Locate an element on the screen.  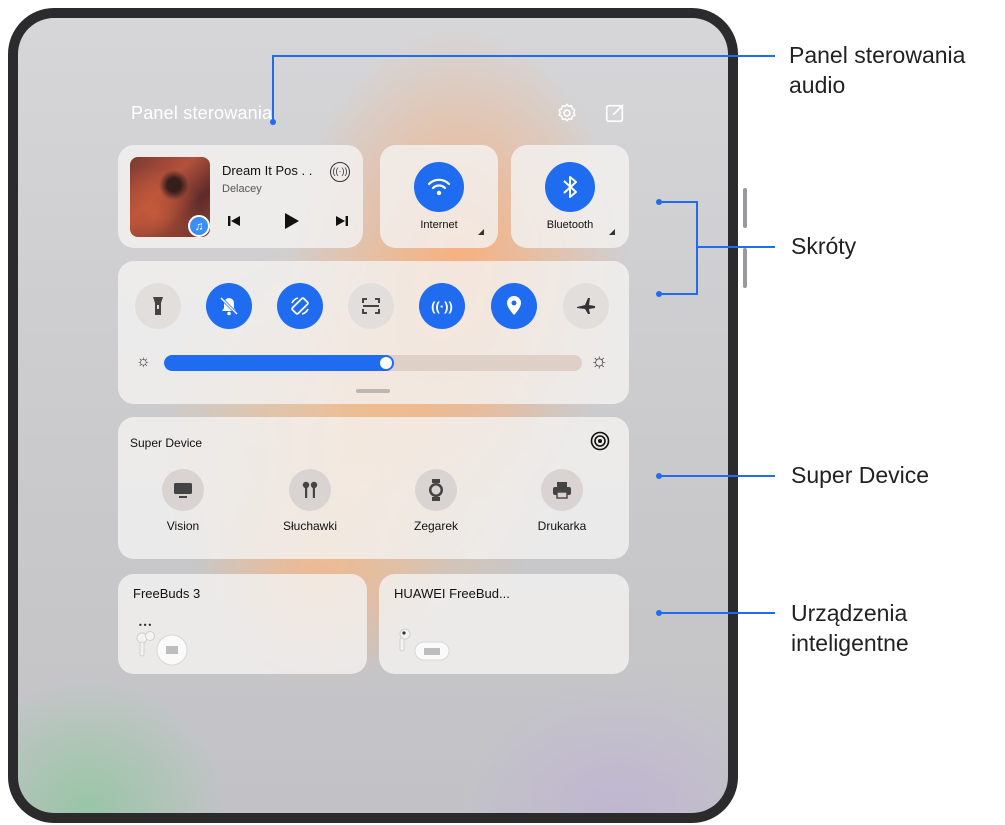
bluetooth-icon is located at coordinates (570, 187).